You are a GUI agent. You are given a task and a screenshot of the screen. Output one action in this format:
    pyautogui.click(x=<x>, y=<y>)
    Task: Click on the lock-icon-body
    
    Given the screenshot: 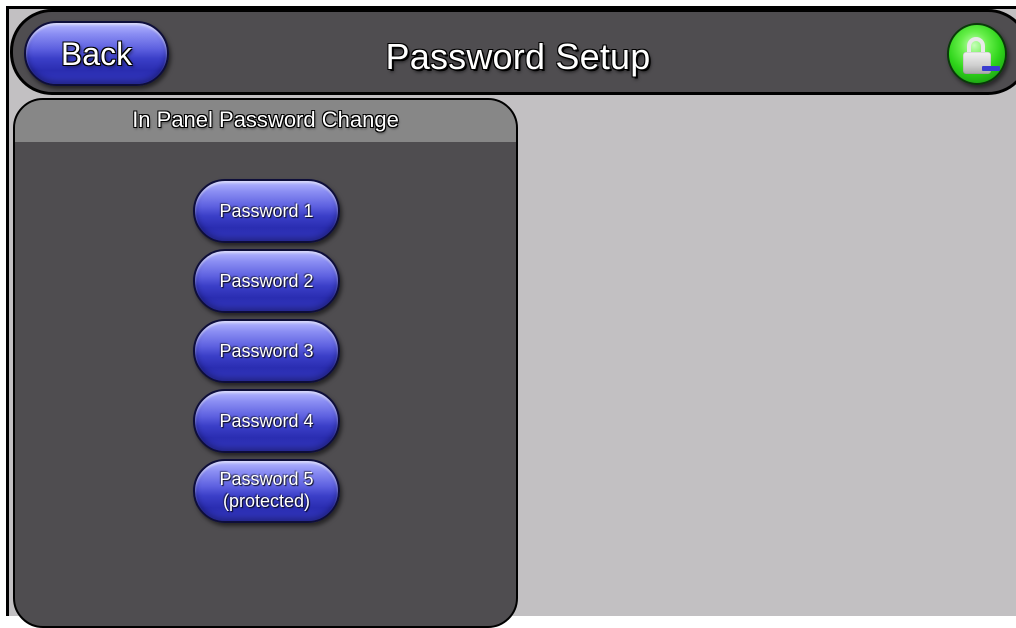 What is the action you would take?
    pyautogui.click(x=981, y=63)
    